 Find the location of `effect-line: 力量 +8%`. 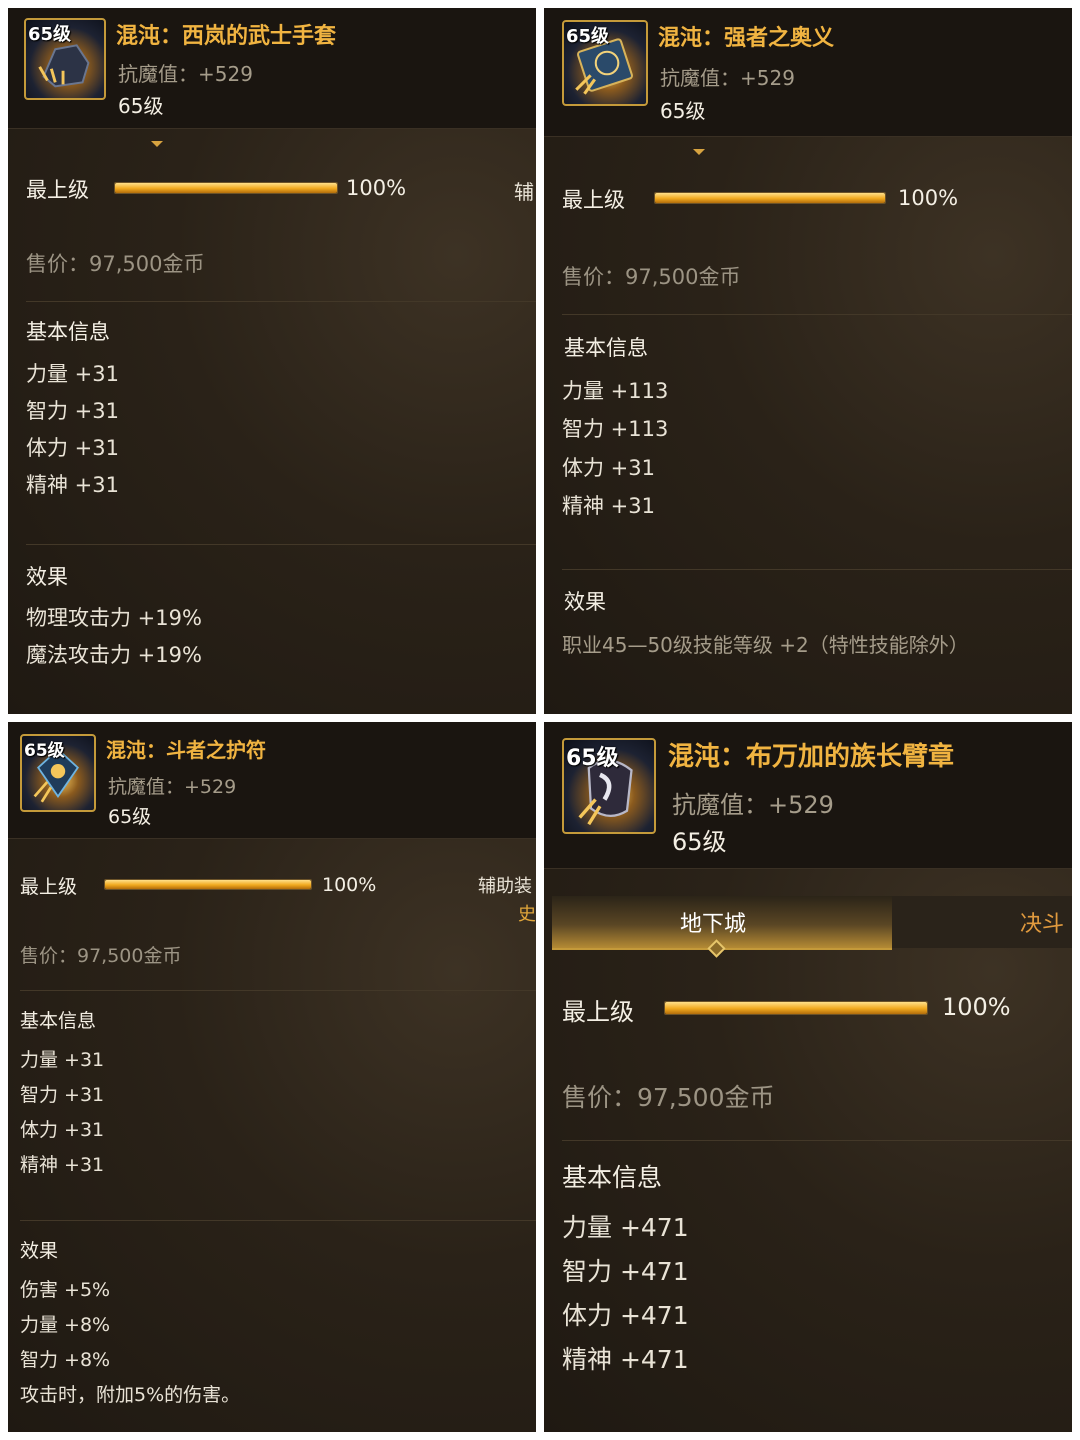

effect-line: 力量 +8% is located at coordinates (65, 1325).